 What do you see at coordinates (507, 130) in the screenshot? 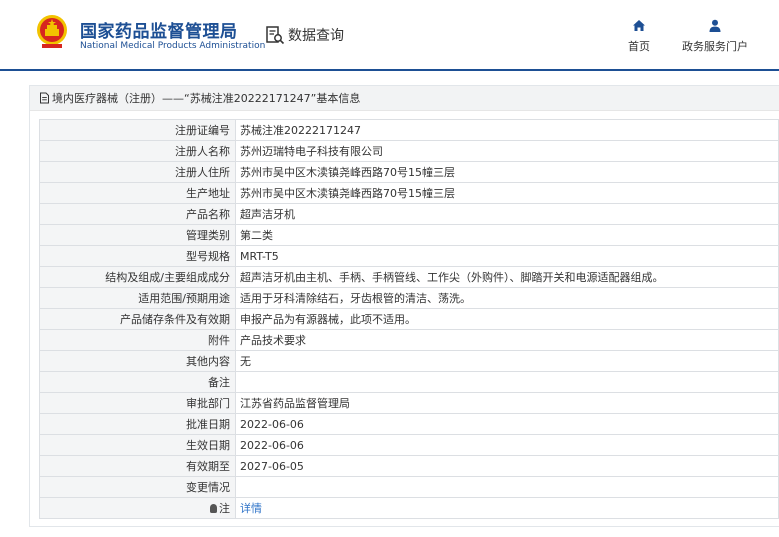
I see `field-value: 苏械注准20222171247` at bounding box center [507, 130].